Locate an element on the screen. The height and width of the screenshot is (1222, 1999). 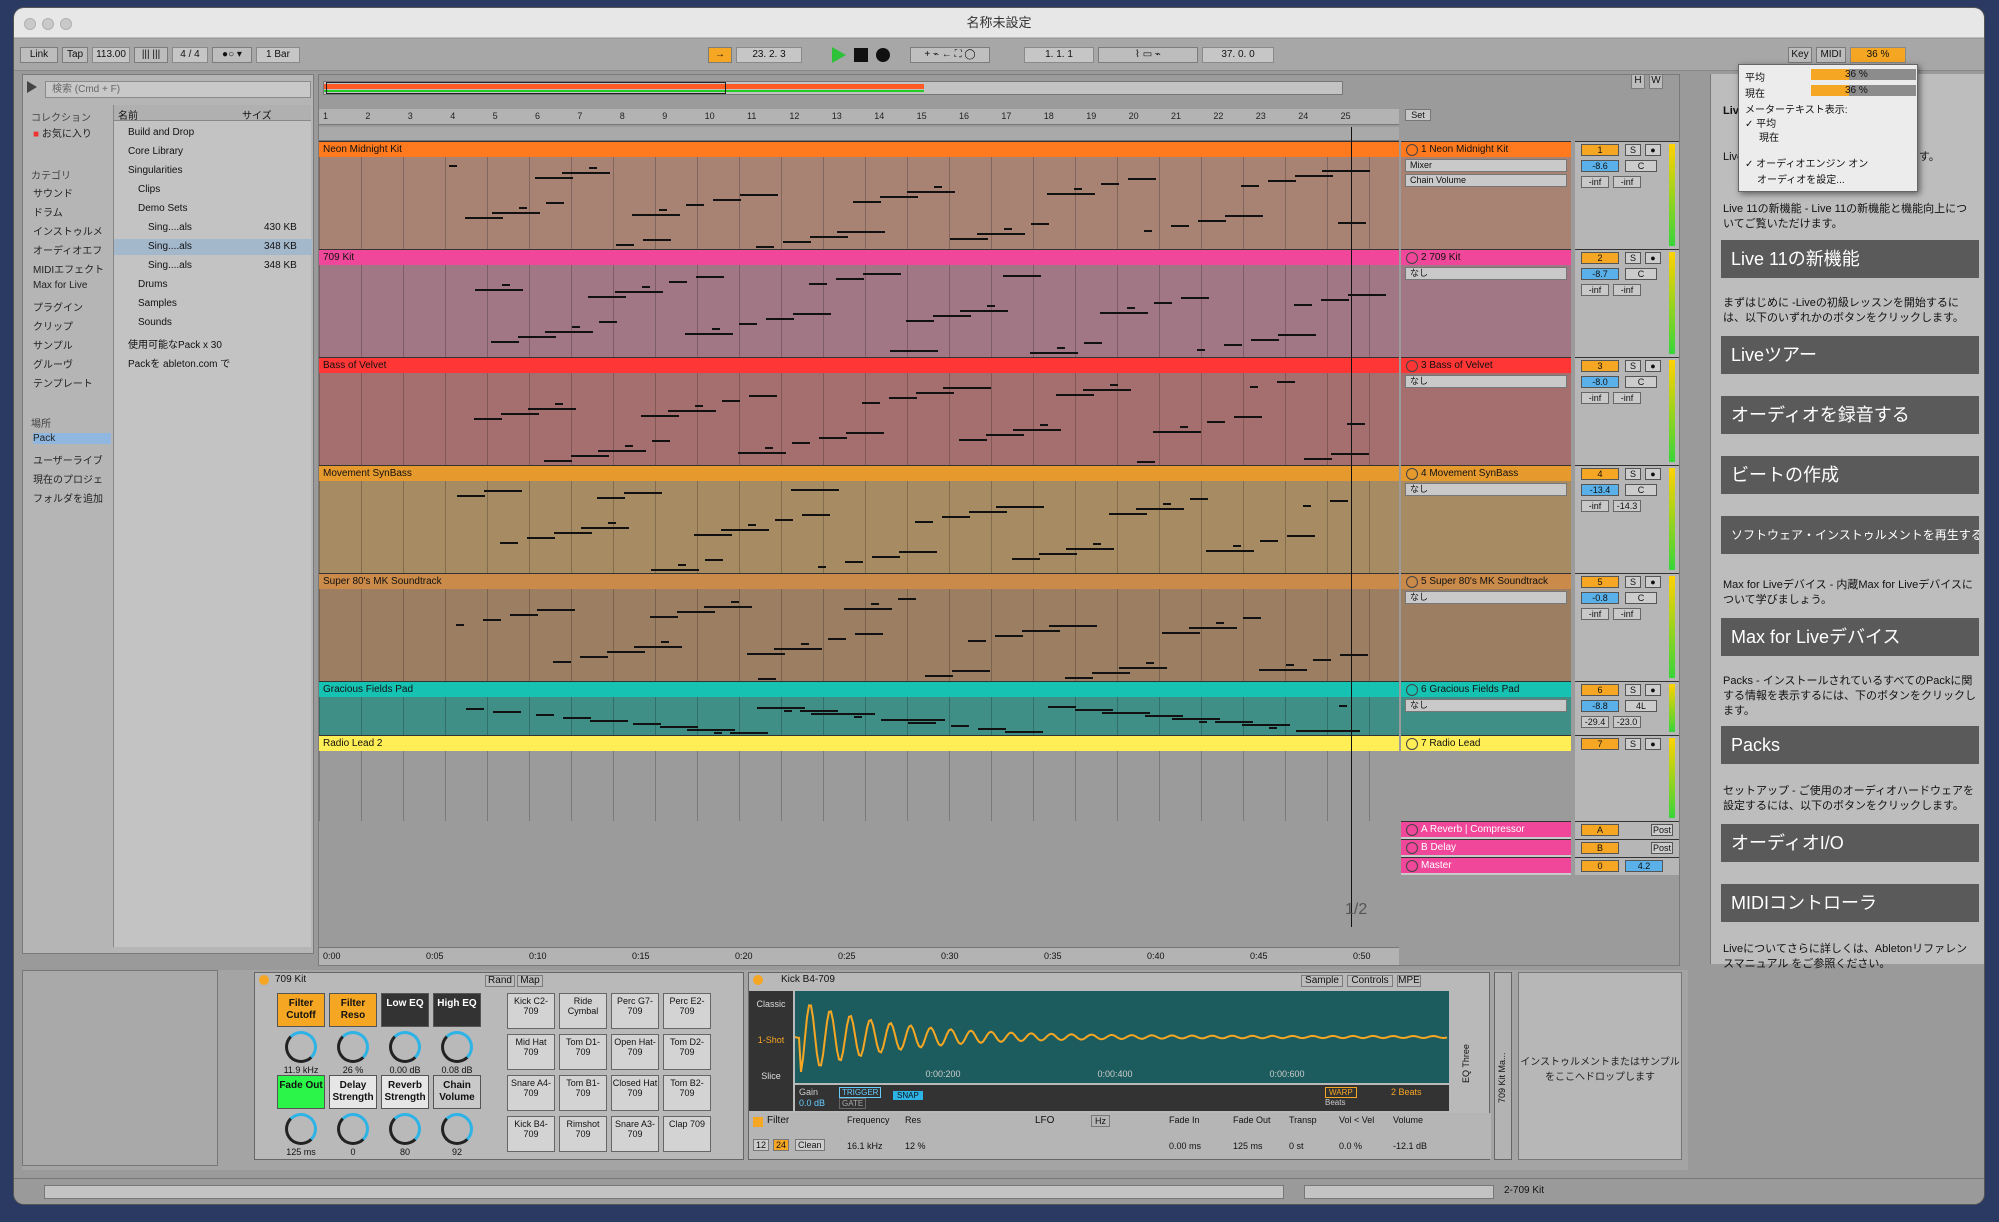
collection-favorites: ■ お気に入り is located at coordinates (62, 132).